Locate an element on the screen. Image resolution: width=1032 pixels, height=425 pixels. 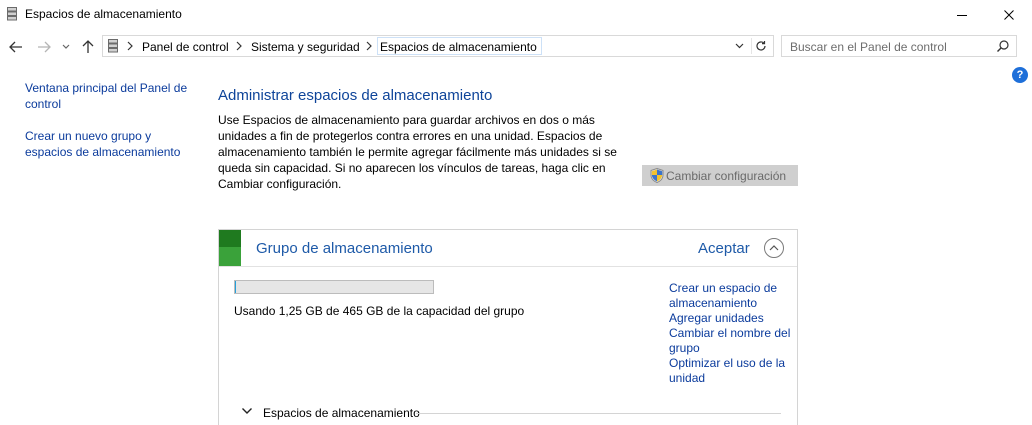
uac-shield-icon is located at coordinates (657, 175).